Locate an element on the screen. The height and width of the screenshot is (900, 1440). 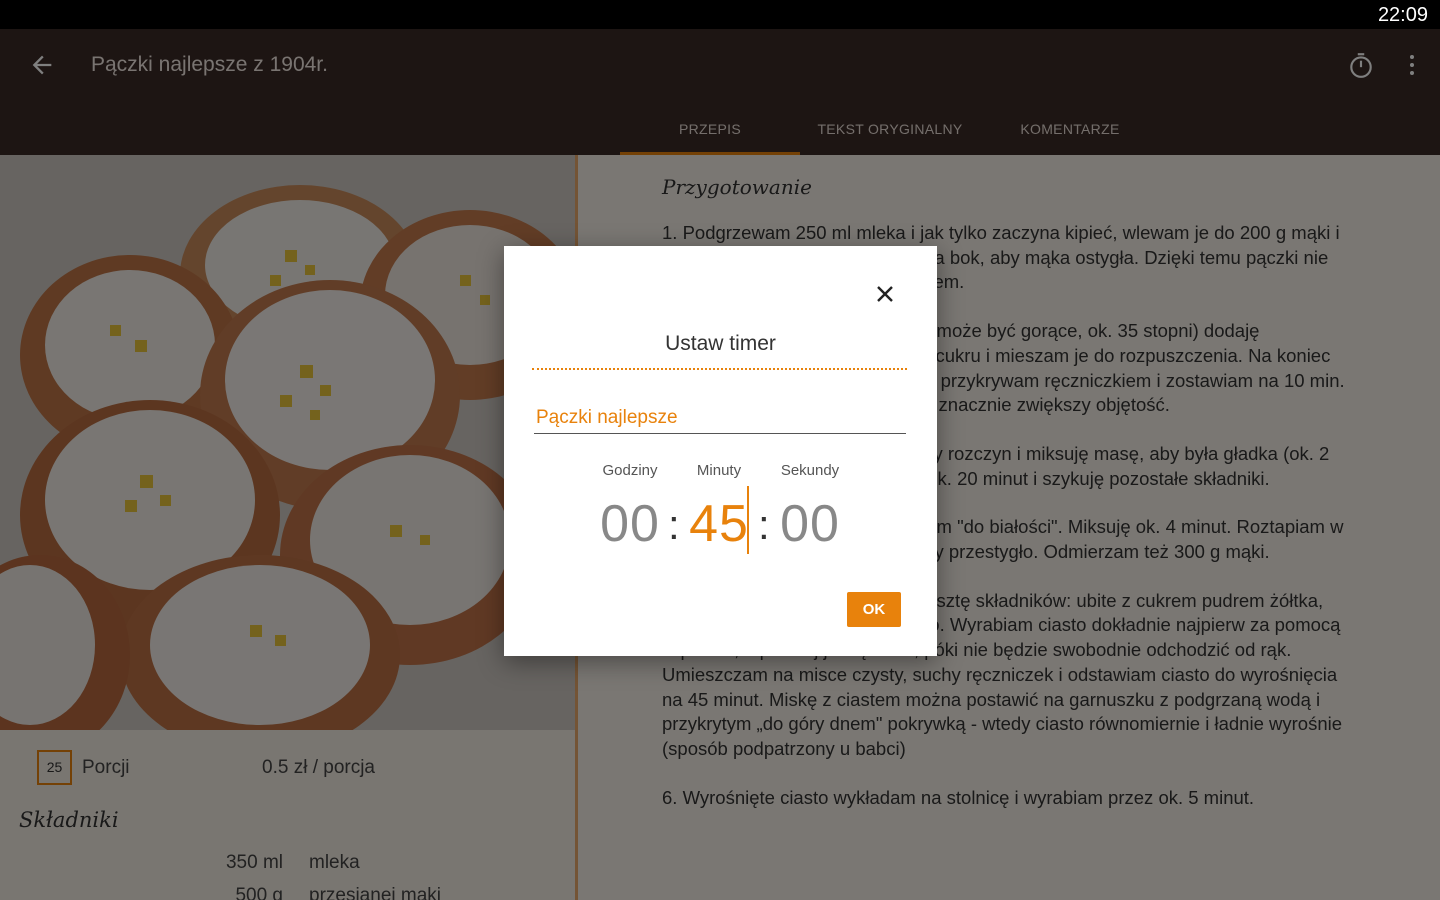
status-time: 22:09 is located at coordinates (1402, 15).